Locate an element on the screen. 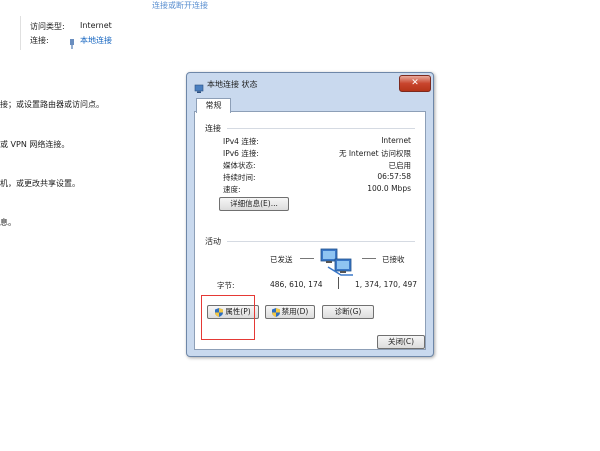 This screenshot has width=600, height=451. diagnose-button: 诊断(G) is located at coordinates (348, 312).